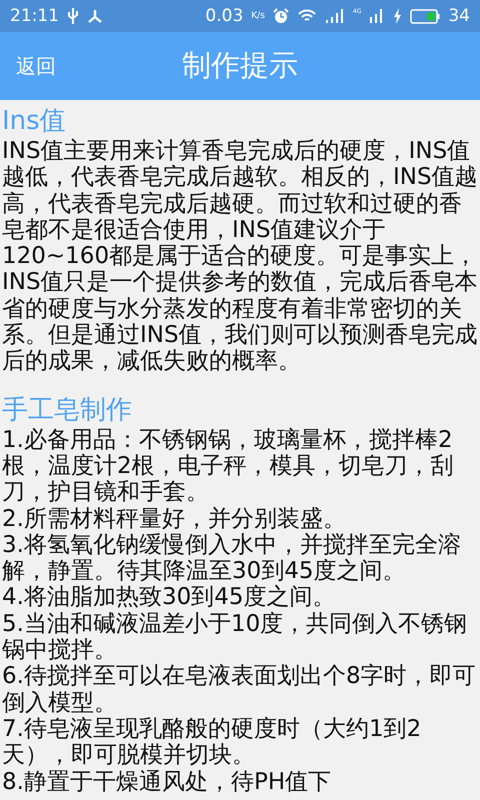  What do you see at coordinates (73, 16) in the screenshot?
I see `usb-icon` at bounding box center [73, 16].